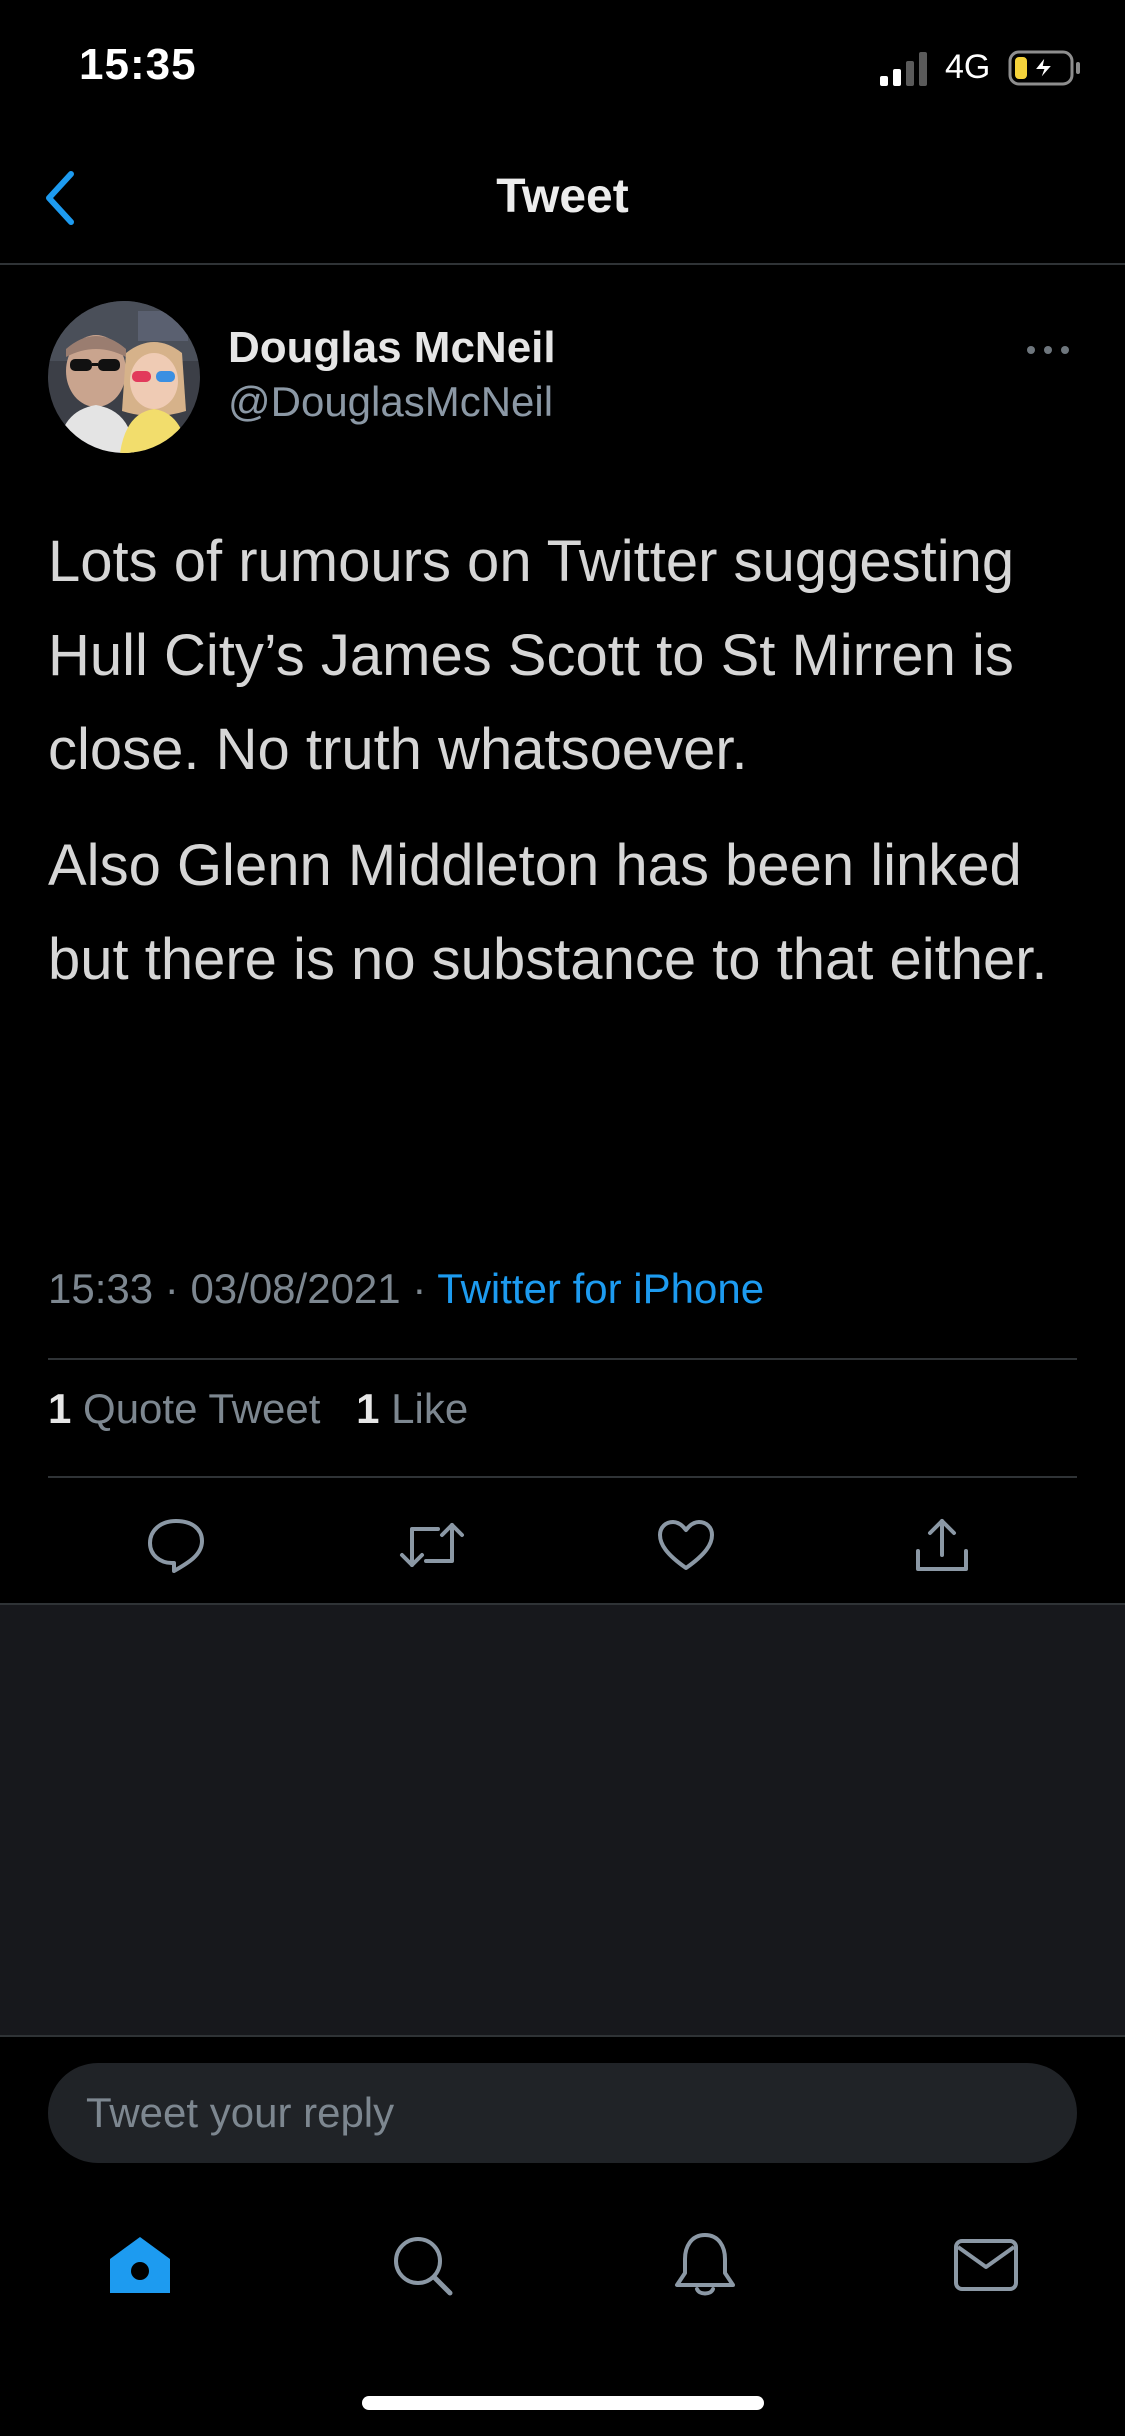 The image size is (1125, 2436). Describe the element at coordinates (562, 1545) in the screenshot. I see `tweet-actions` at that location.